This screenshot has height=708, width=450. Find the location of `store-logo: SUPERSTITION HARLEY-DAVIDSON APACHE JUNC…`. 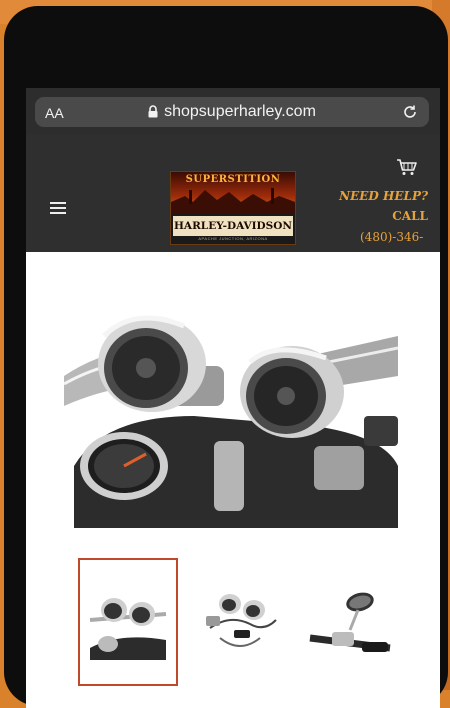

store-logo: SUPERSTITION HARLEY-DAVIDSON APACHE JUNC… is located at coordinates (233, 208).